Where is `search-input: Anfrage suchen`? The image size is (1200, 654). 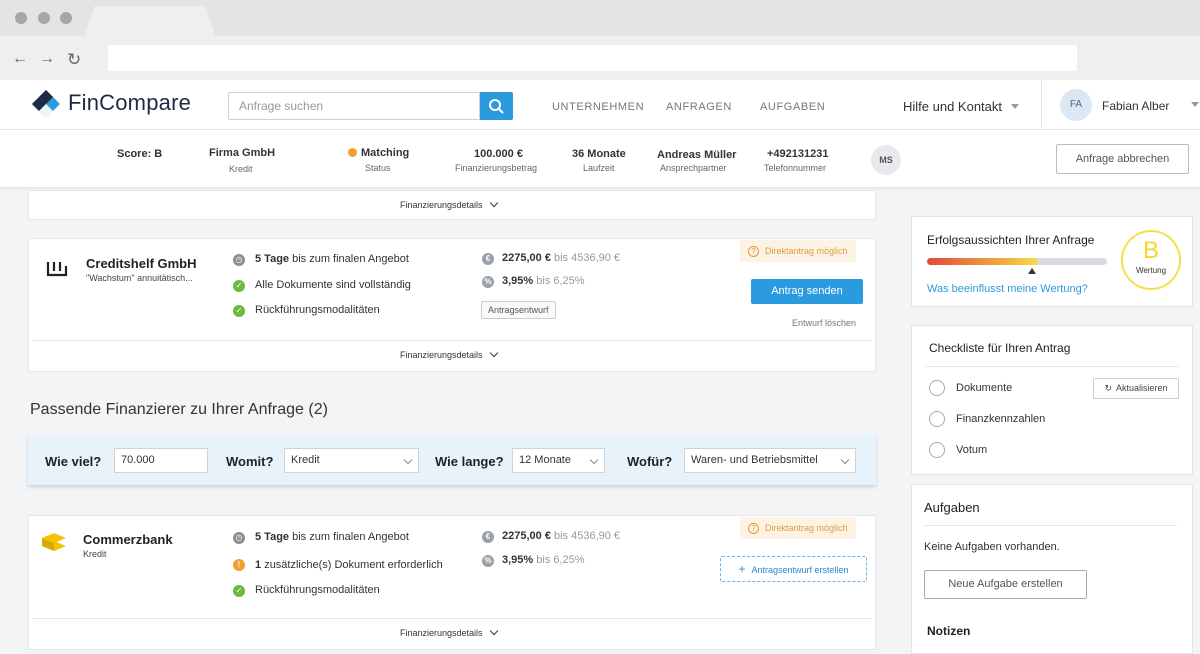
search-input: Anfrage suchen is located at coordinates (354, 106).